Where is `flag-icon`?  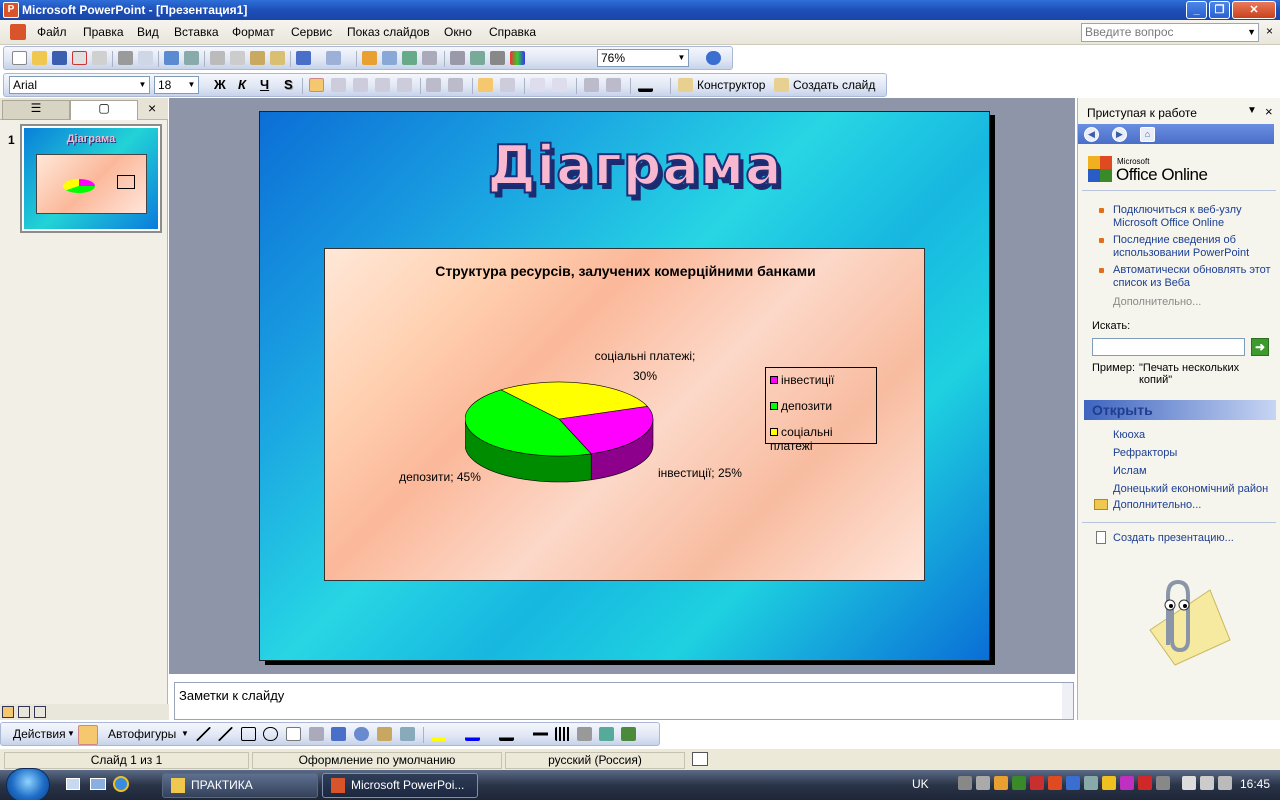 flag-icon is located at coordinates (1207, 783).